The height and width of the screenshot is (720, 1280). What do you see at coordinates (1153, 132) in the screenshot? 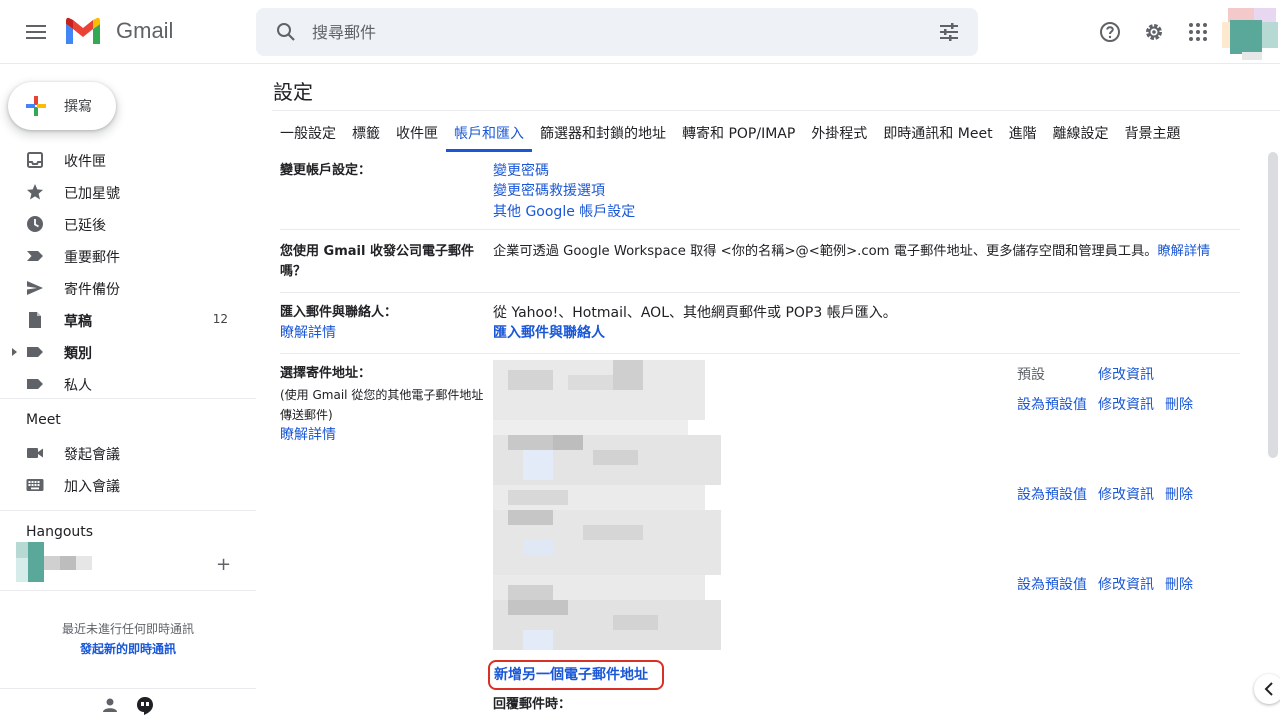
I see `tab-themes: 背景主題` at bounding box center [1153, 132].